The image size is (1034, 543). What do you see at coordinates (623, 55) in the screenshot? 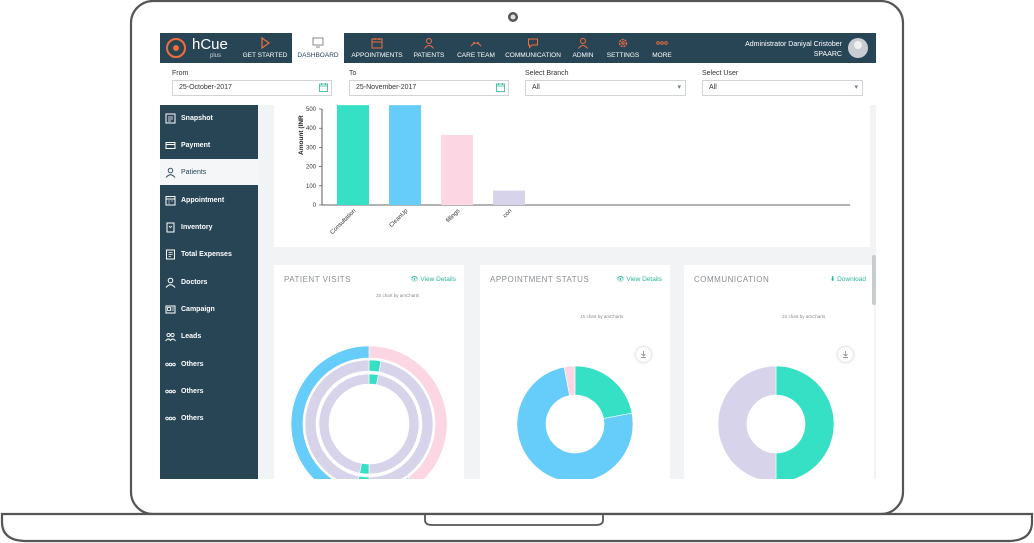
I see `nav-label: SETTINGS` at bounding box center [623, 55].